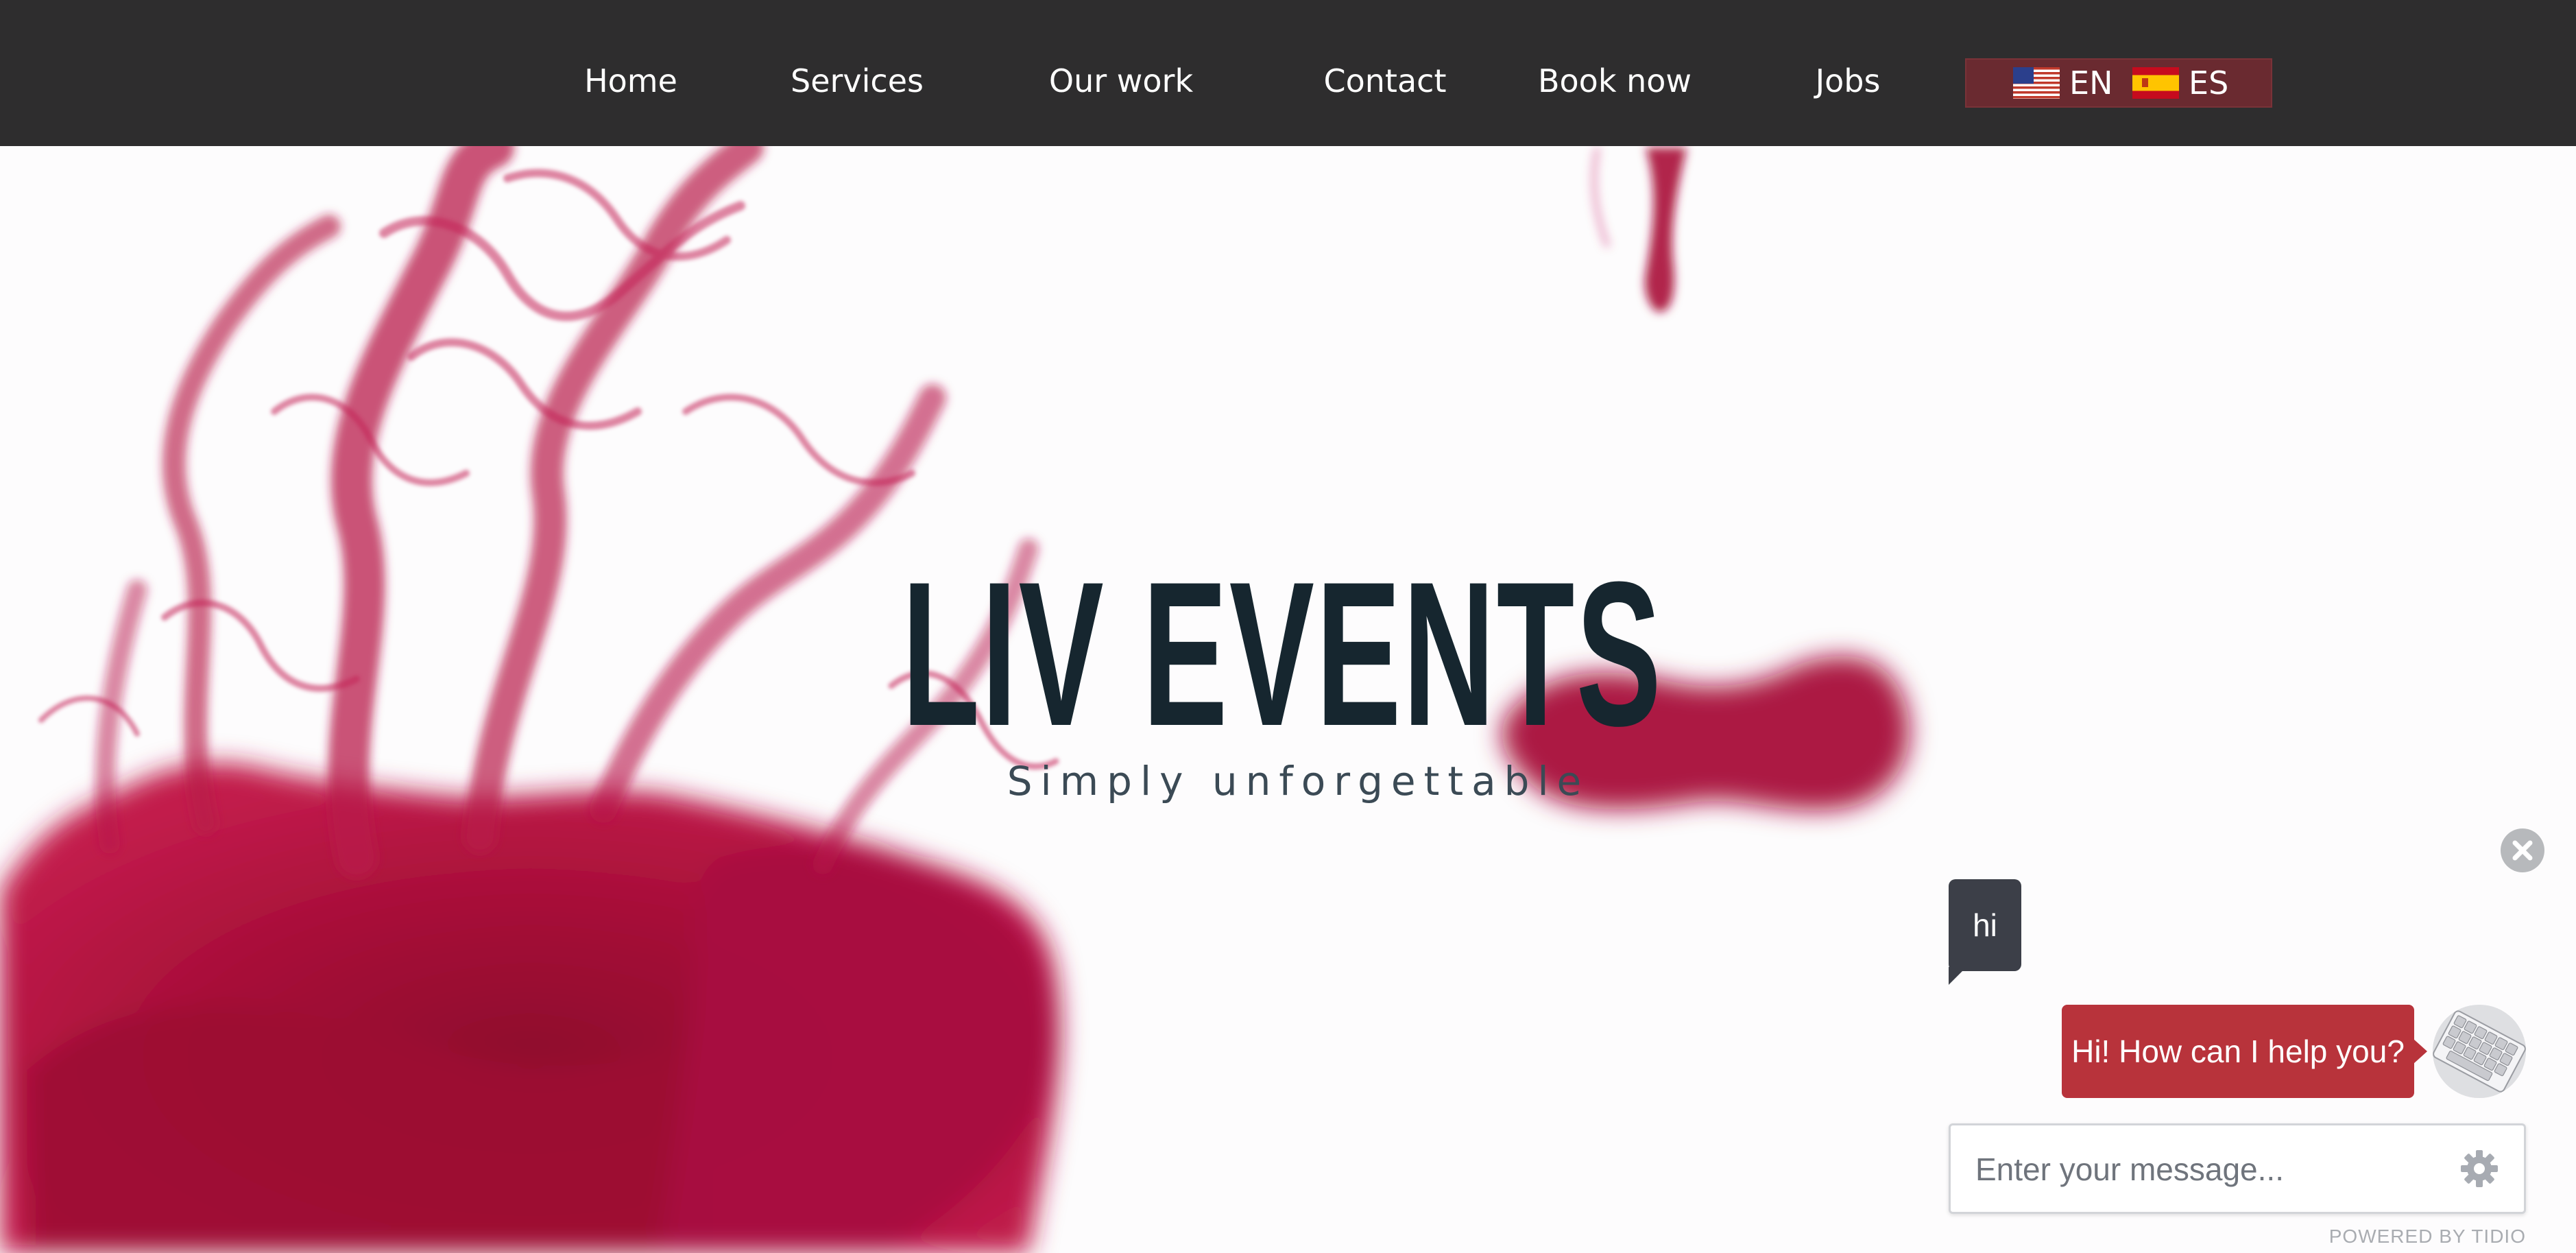 This screenshot has width=2576, height=1253. What do you see at coordinates (2421, 1051) in the screenshot?
I see `agent-bubble-tail` at bounding box center [2421, 1051].